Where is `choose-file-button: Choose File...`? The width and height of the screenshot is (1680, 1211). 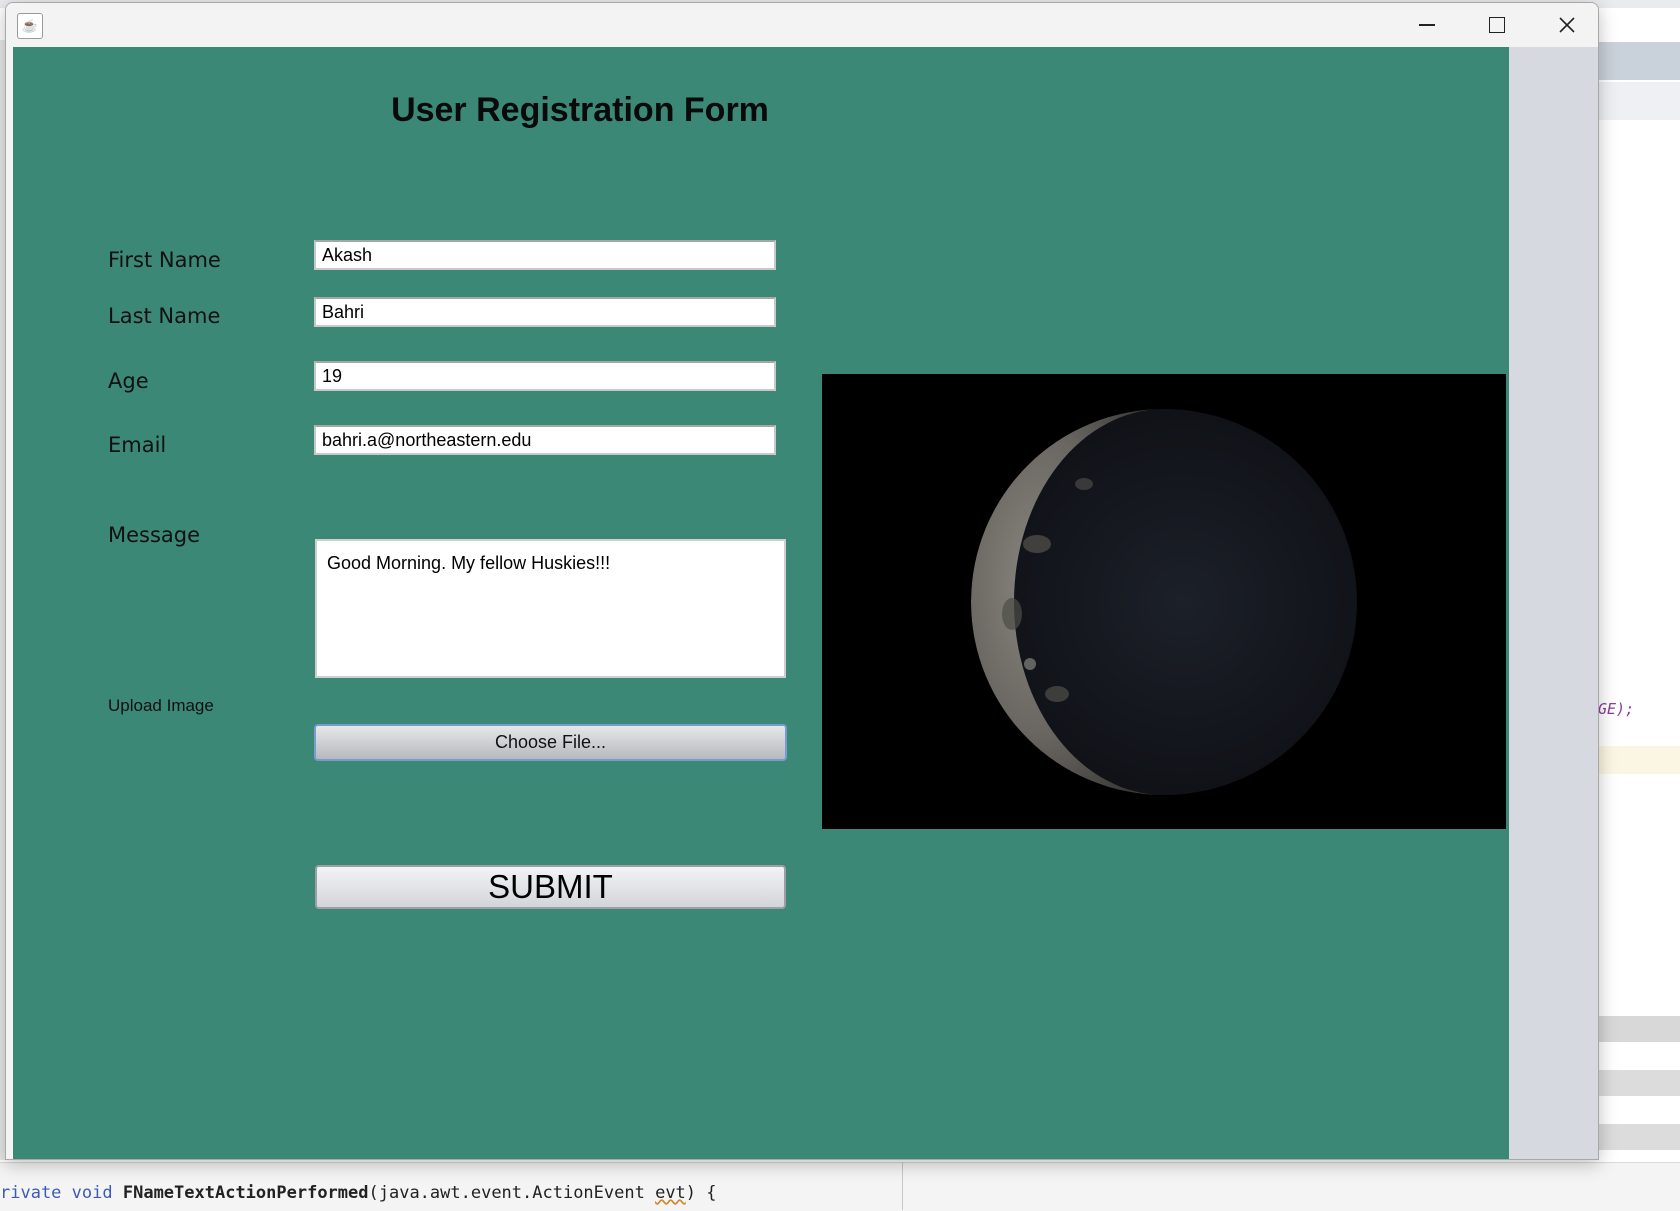 choose-file-button: Choose File... is located at coordinates (550, 742).